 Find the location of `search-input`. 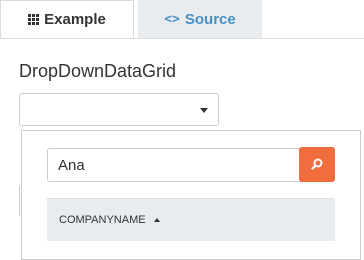

search-input is located at coordinates (179, 165).